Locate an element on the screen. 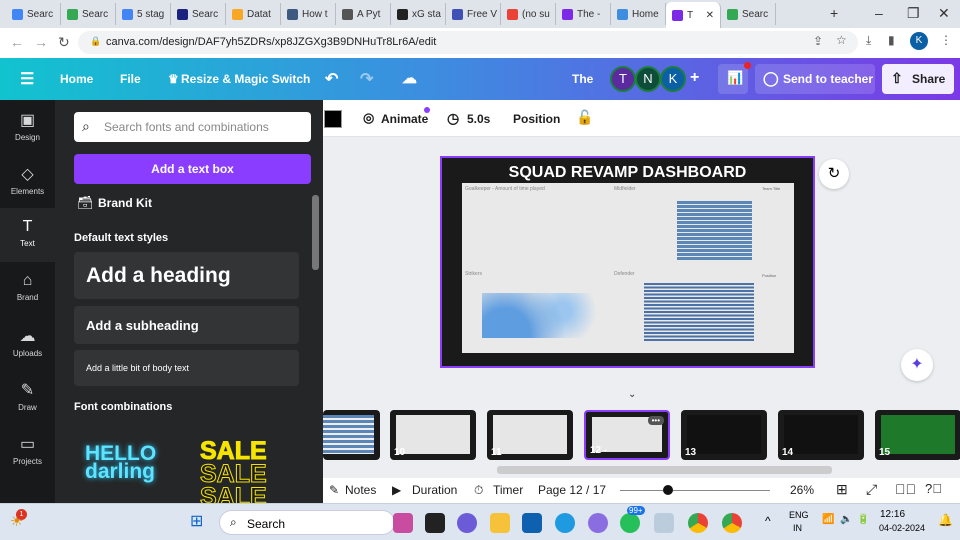 This screenshot has height=540, width=960. page-thumbnail is located at coordinates (351, 435).